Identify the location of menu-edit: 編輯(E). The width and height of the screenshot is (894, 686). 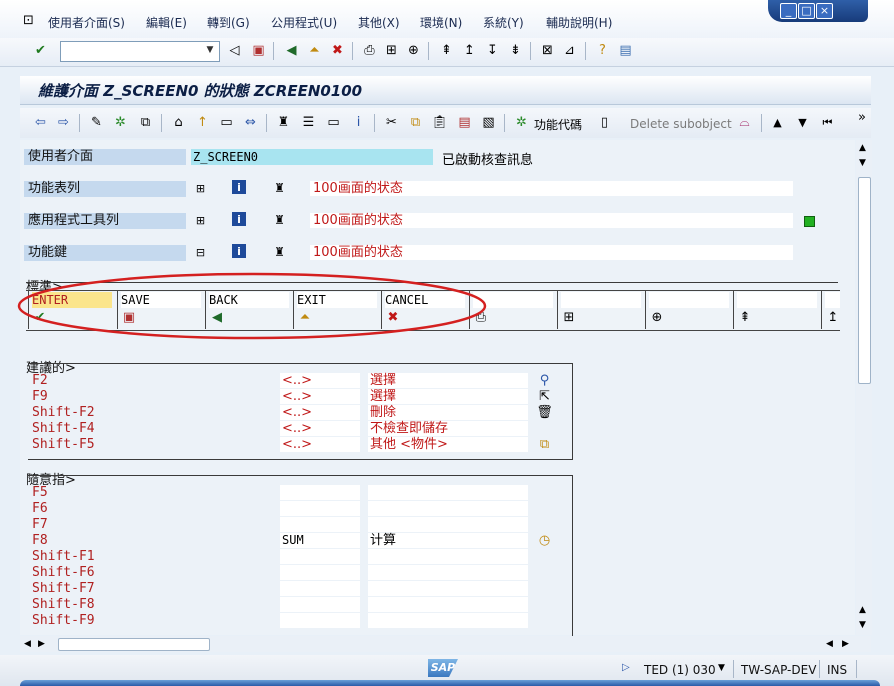
(166, 22).